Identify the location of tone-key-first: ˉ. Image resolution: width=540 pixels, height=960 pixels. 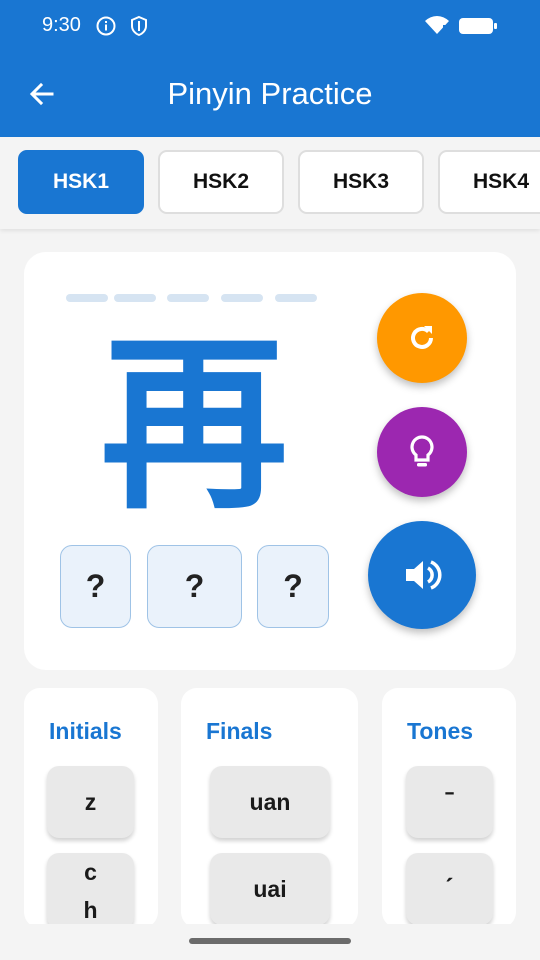
(449, 802).